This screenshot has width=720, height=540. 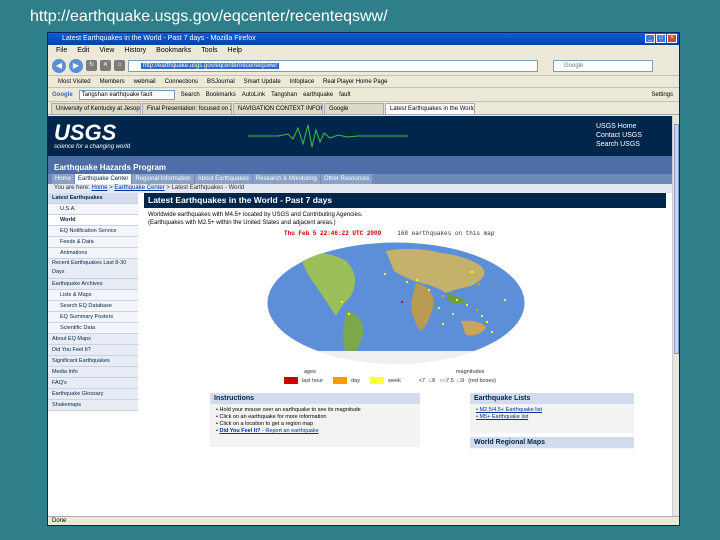 What do you see at coordinates (552, 410) in the screenshot?
I see `eqlist-link: M2.5/4.5+ Earthquake list` at bounding box center [552, 410].